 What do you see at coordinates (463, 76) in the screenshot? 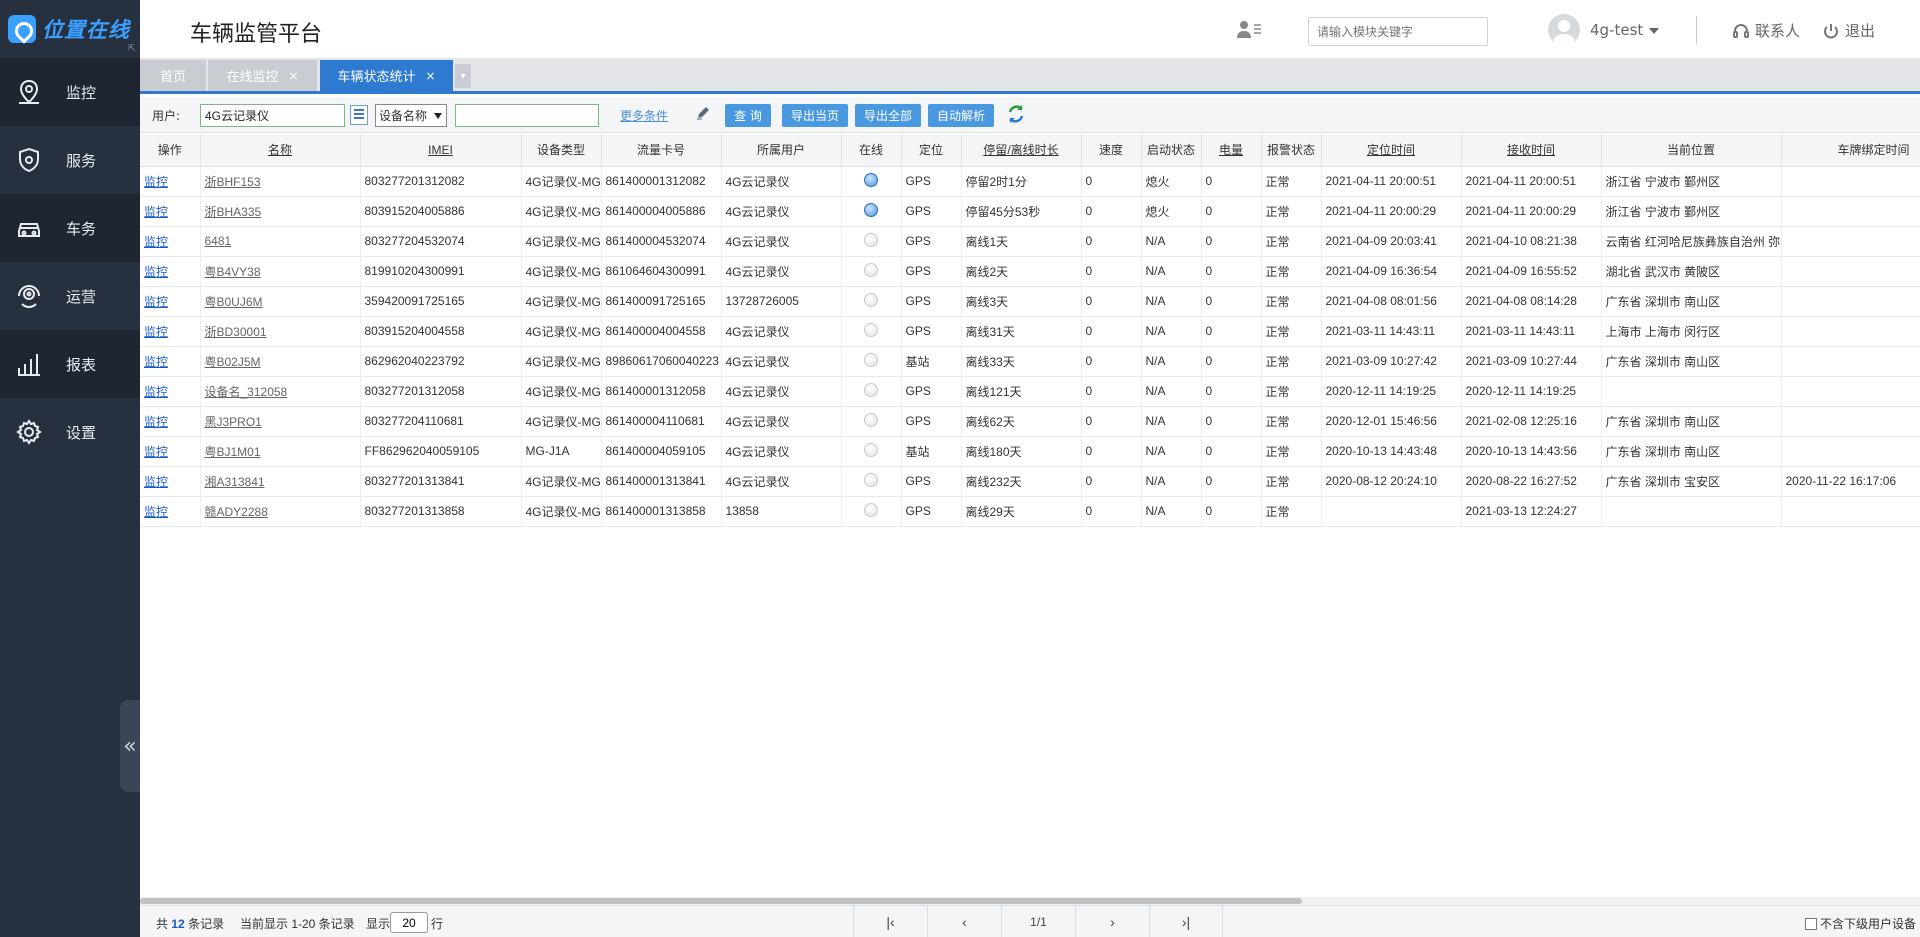
I see `tab-dropdown-button: ▾` at bounding box center [463, 76].